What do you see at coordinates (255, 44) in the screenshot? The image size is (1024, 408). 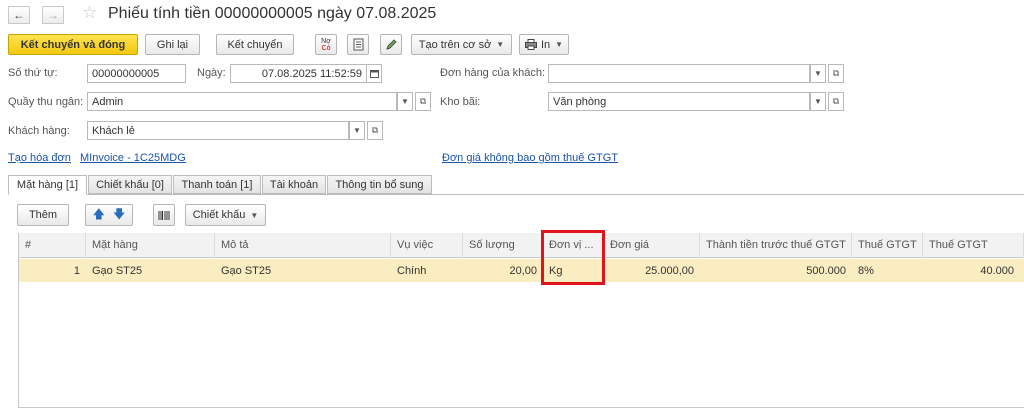 I see `post-button: Kết chuyển` at bounding box center [255, 44].